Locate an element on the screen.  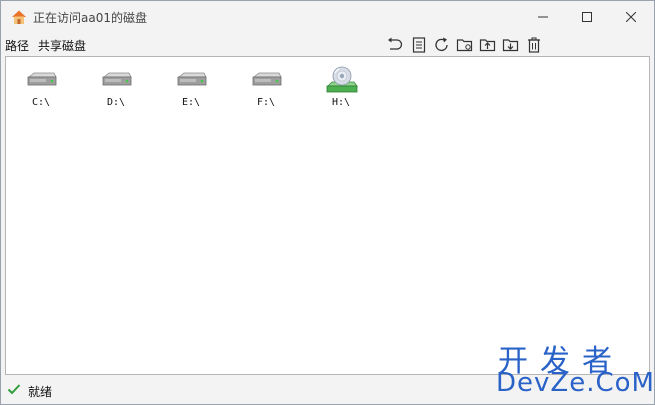
refresh-button is located at coordinates (442, 45).